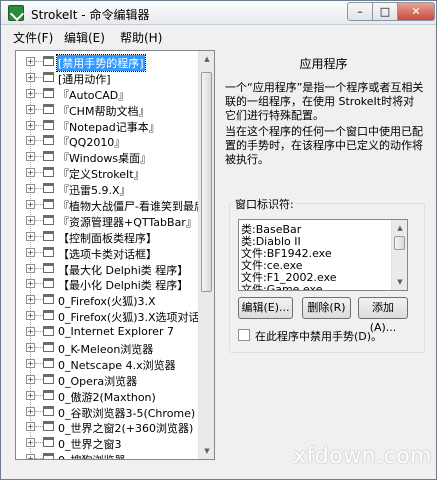  Describe the element at coordinates (244, 335) in the screenshot. I see `disable-gestures-checkbox` at that location.